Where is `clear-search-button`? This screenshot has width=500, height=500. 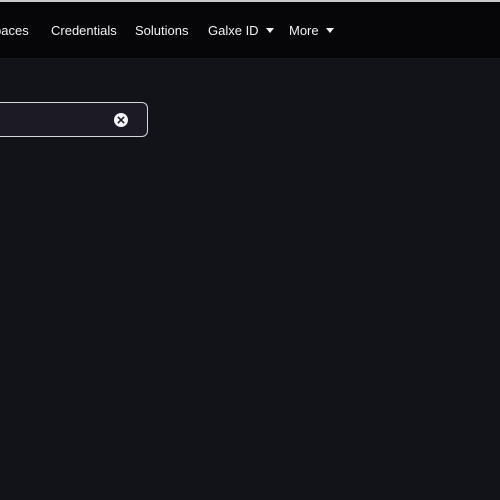 clear-search-button is located at coordinates (121, 120).